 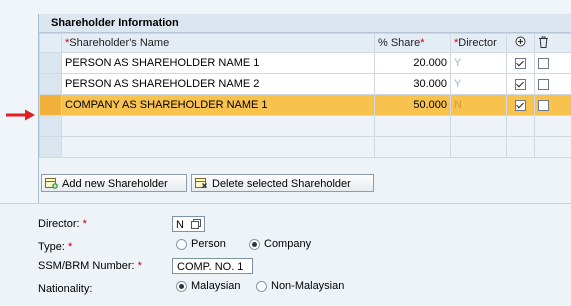 What do you see at coordinates (218, 105) in the screenshot?
I see `shareholder-name-cell: COMPANY AS SHAREHOLDER NAME 1` at bounding box center [218, 105].